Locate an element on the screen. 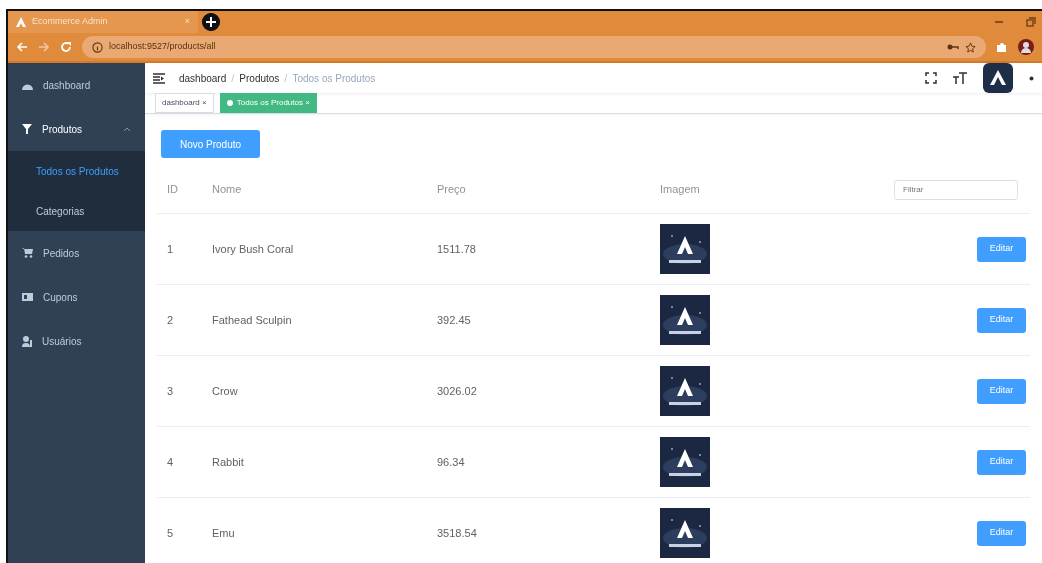  table-cell-text: 96.34 is located at coordinates (451, 462).